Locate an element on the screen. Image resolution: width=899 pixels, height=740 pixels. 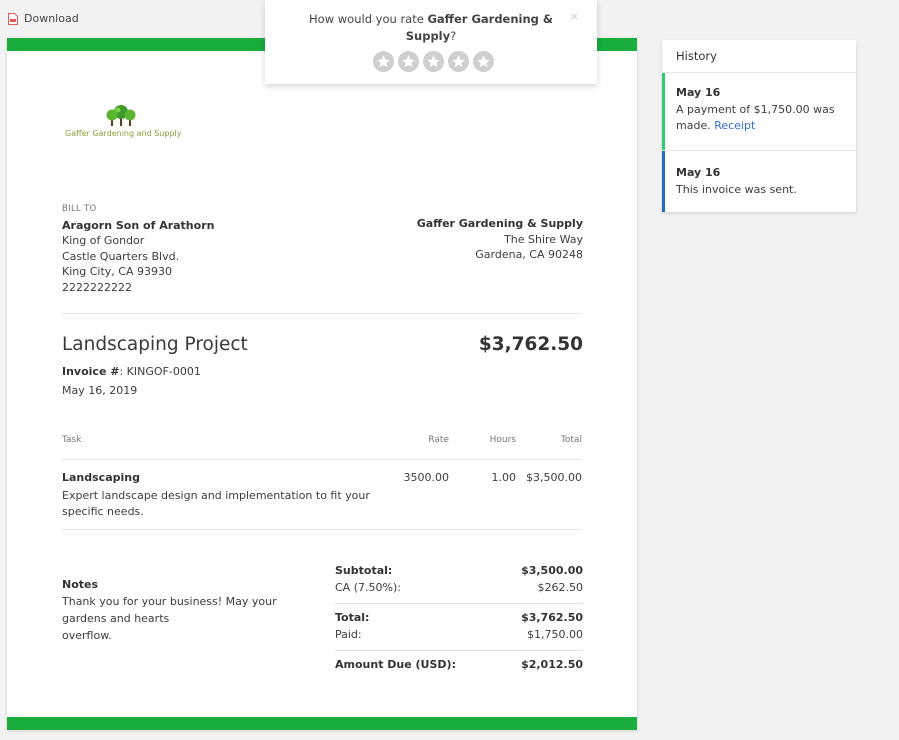
column-task: Task is located at coordinates (72, 440).